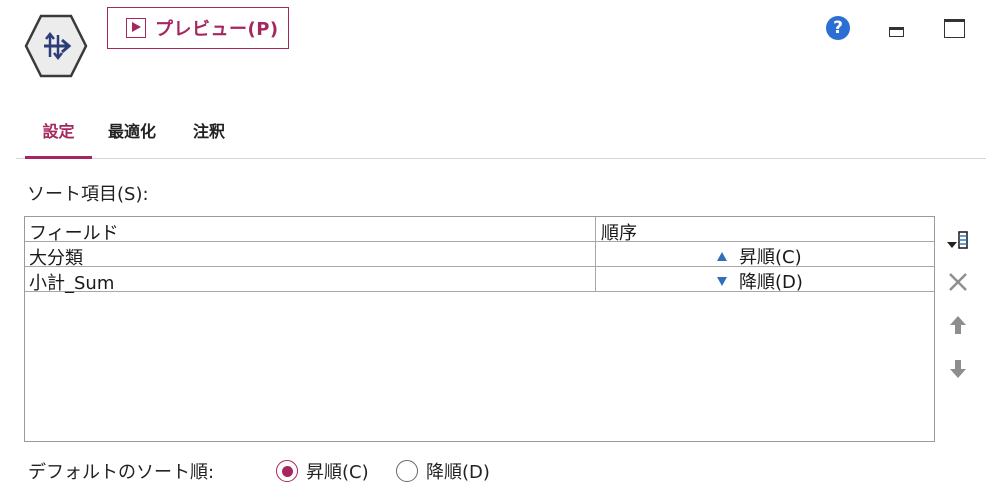 Image resolution: width=1000 pixels, height=491 pixels. Describe the element at coordinates (722, 256) in the screenshot. I see `ascending-icon` at that location.